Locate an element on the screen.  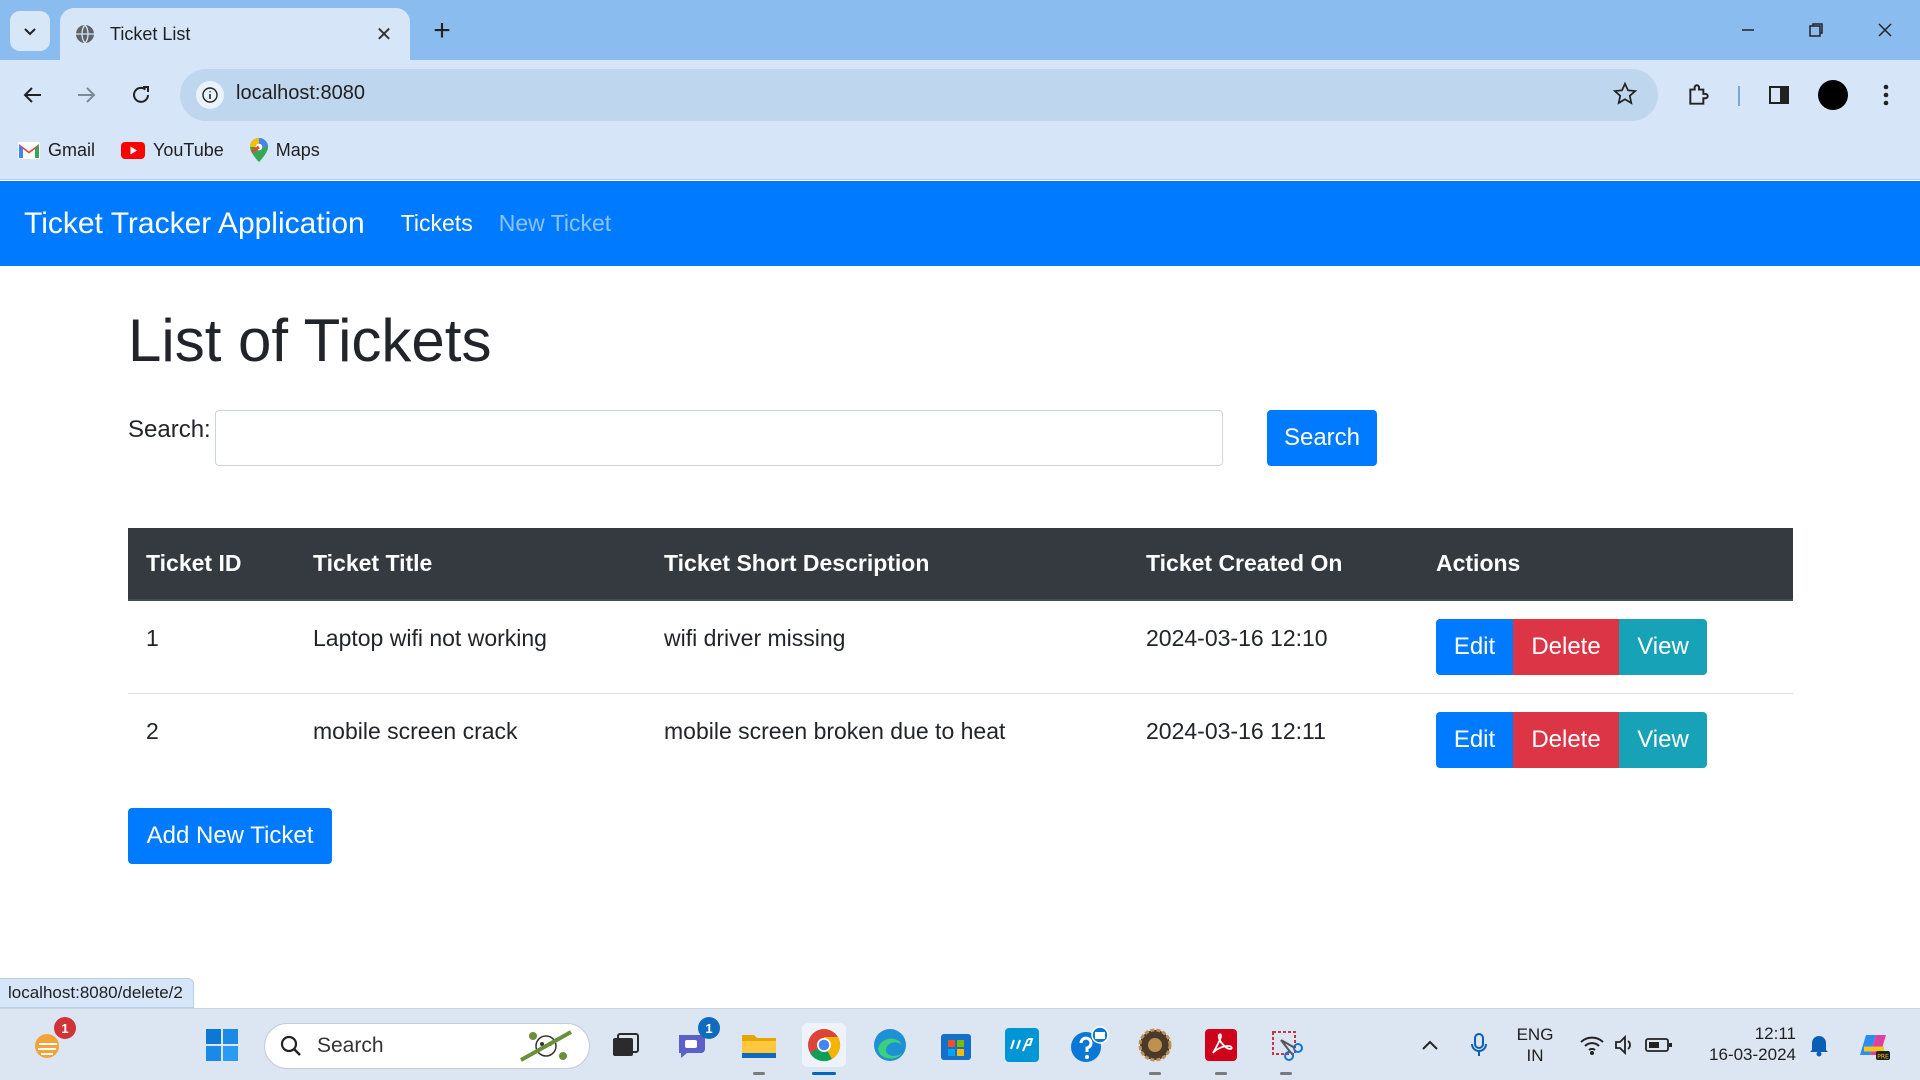
microsoft-store-app is located at coordinates (956, 1045).